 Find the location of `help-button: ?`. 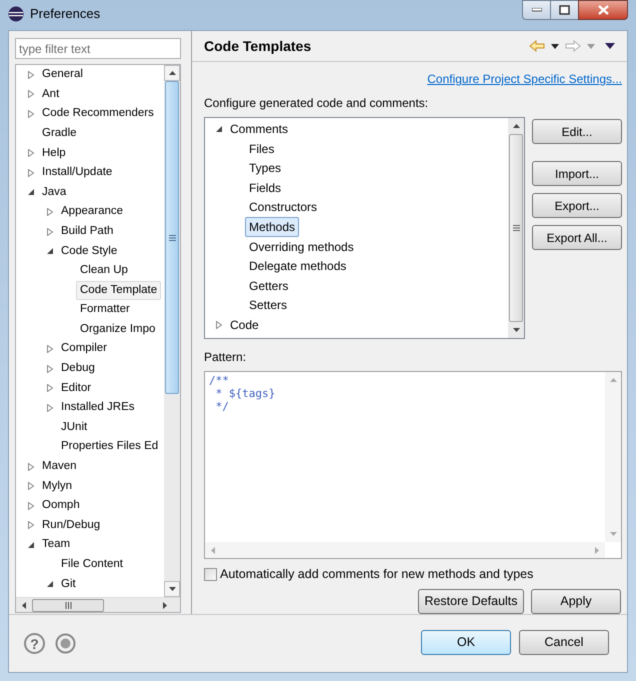

help-button: ? is located at coordinates (34, 643).